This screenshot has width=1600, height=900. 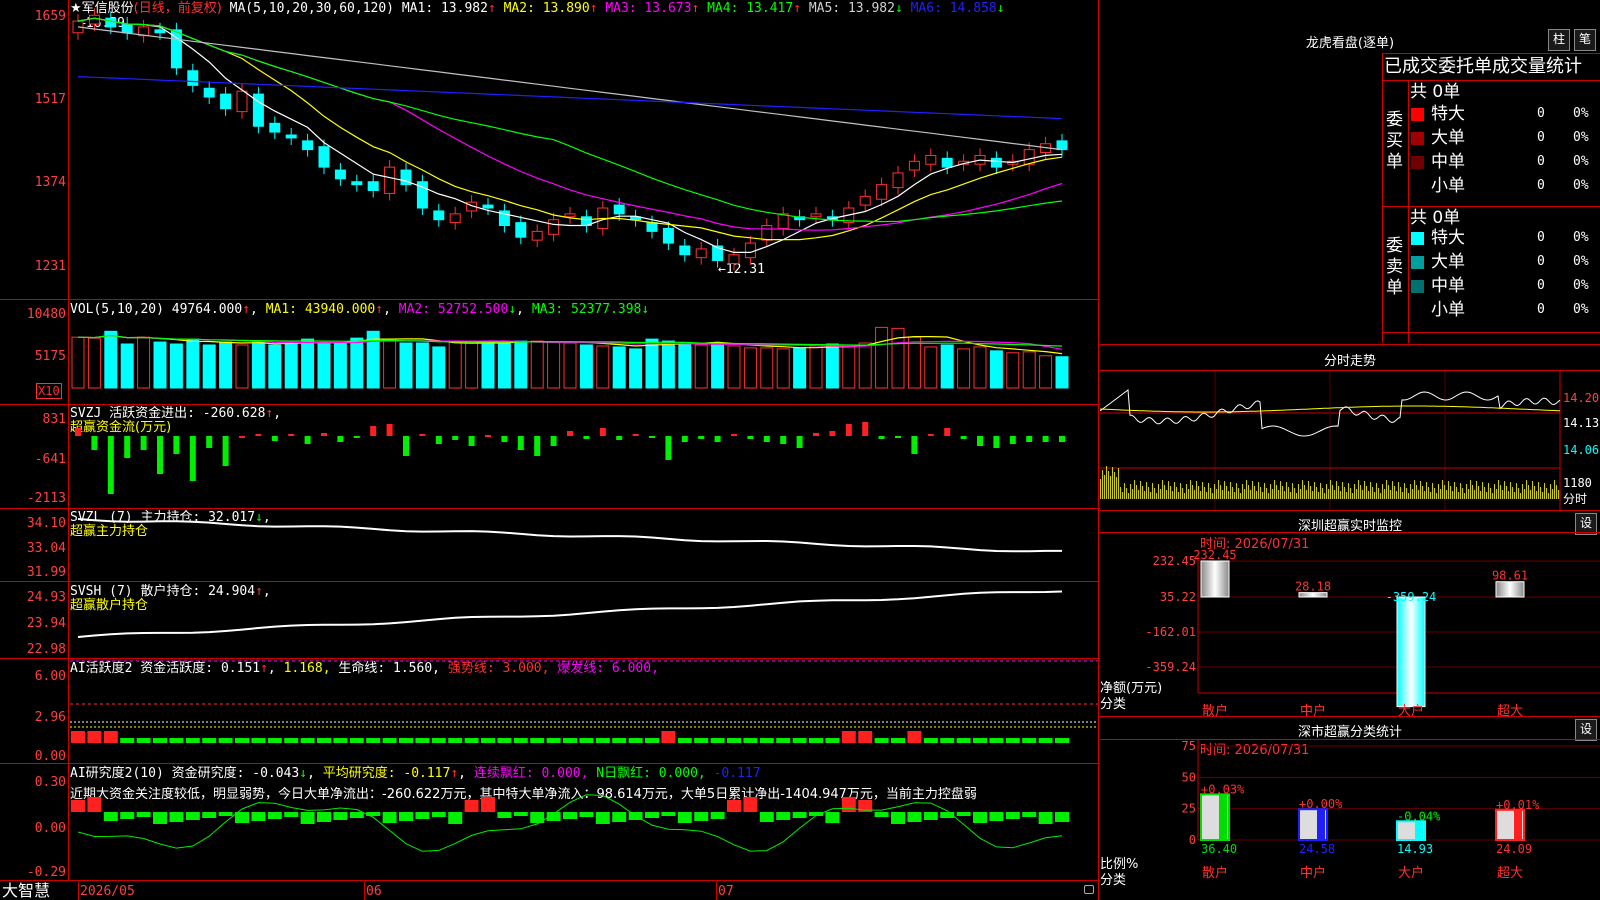 What do you see at coordinates (1415, 849) in the screenshot?
I see `classify-pct-label: 14.93` at bounding box center [1415, 849].